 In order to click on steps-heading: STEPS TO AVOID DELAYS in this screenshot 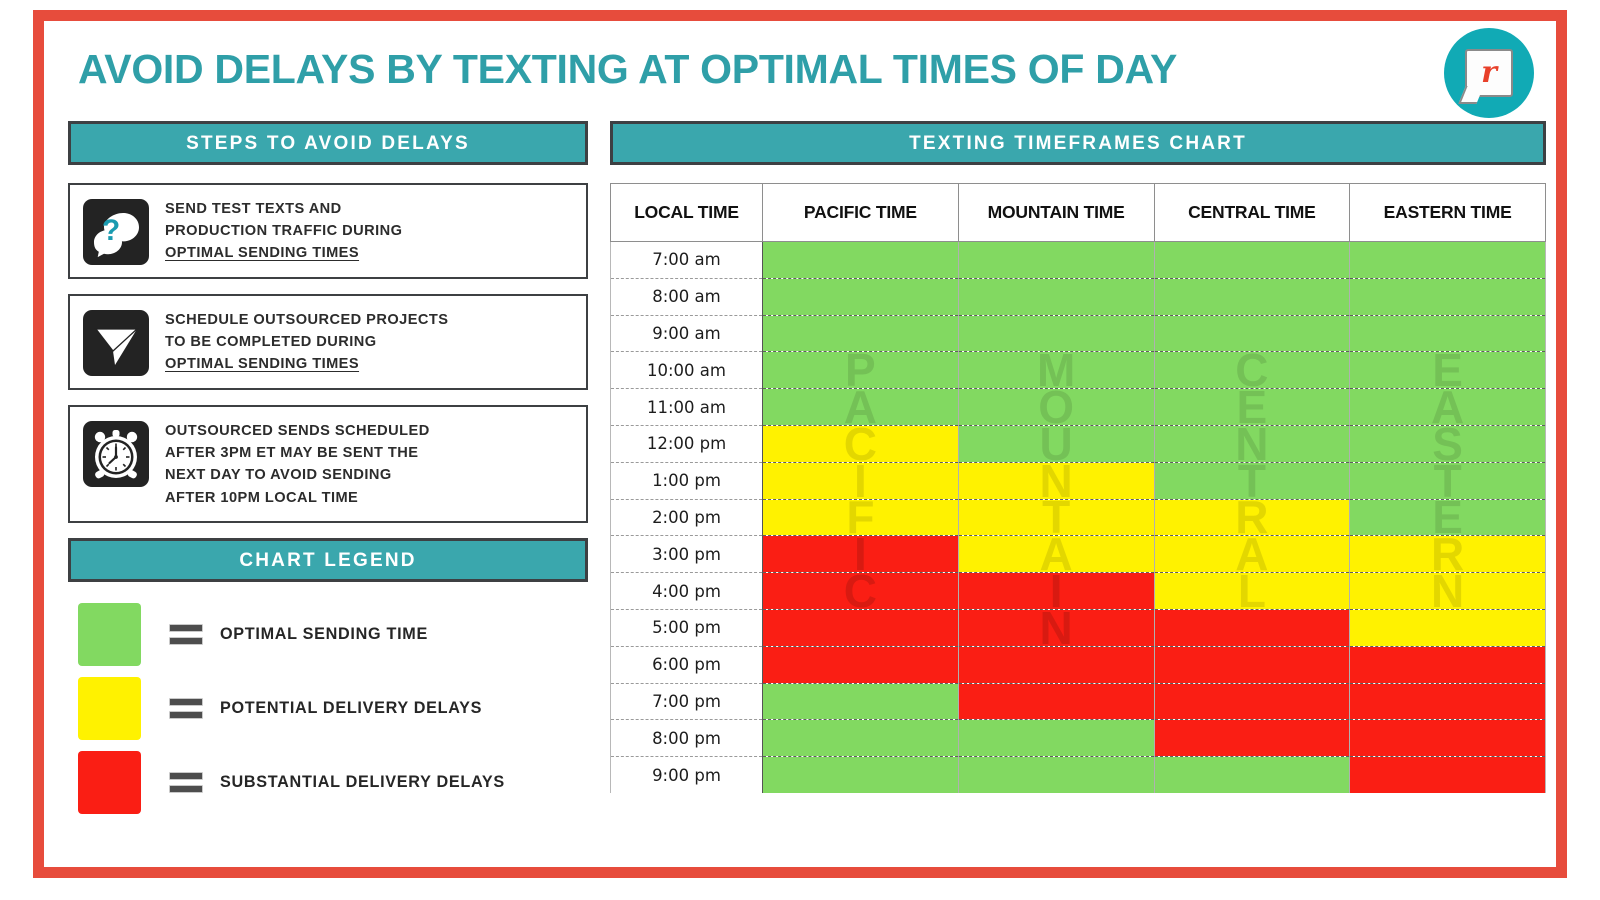, I will do `click(328, 143)`.